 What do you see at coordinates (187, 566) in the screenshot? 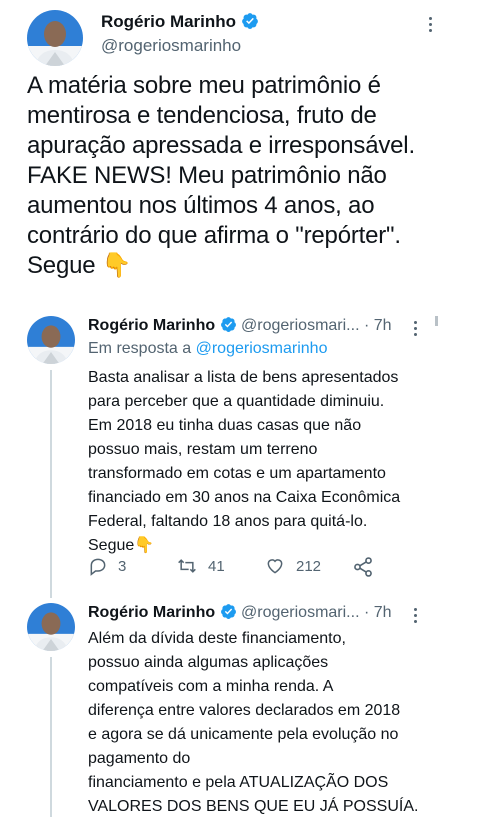
I see `retweet-icon` at bounding box center [187, 566].